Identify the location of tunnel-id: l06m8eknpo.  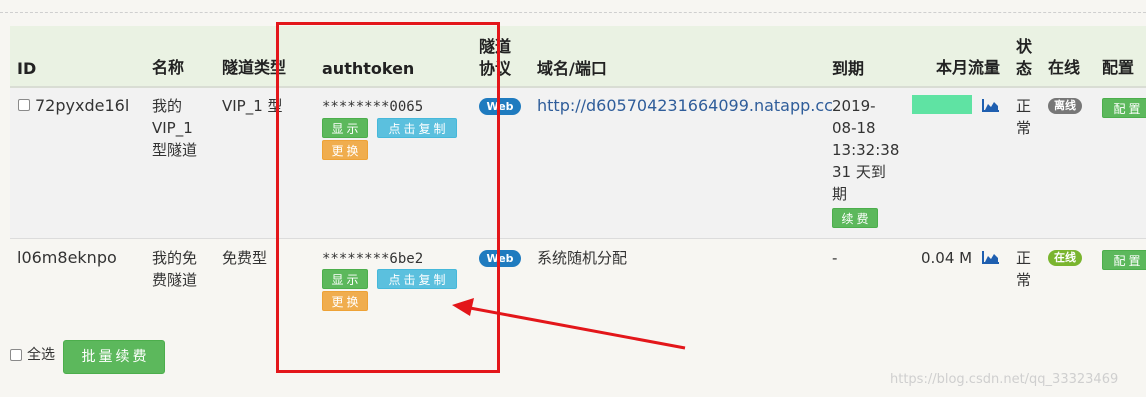
(67, 257).